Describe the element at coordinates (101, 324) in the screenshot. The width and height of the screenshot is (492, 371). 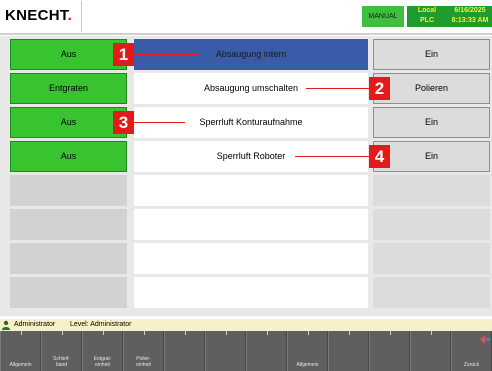
I see `user-level: Level: Administrator` at that location.